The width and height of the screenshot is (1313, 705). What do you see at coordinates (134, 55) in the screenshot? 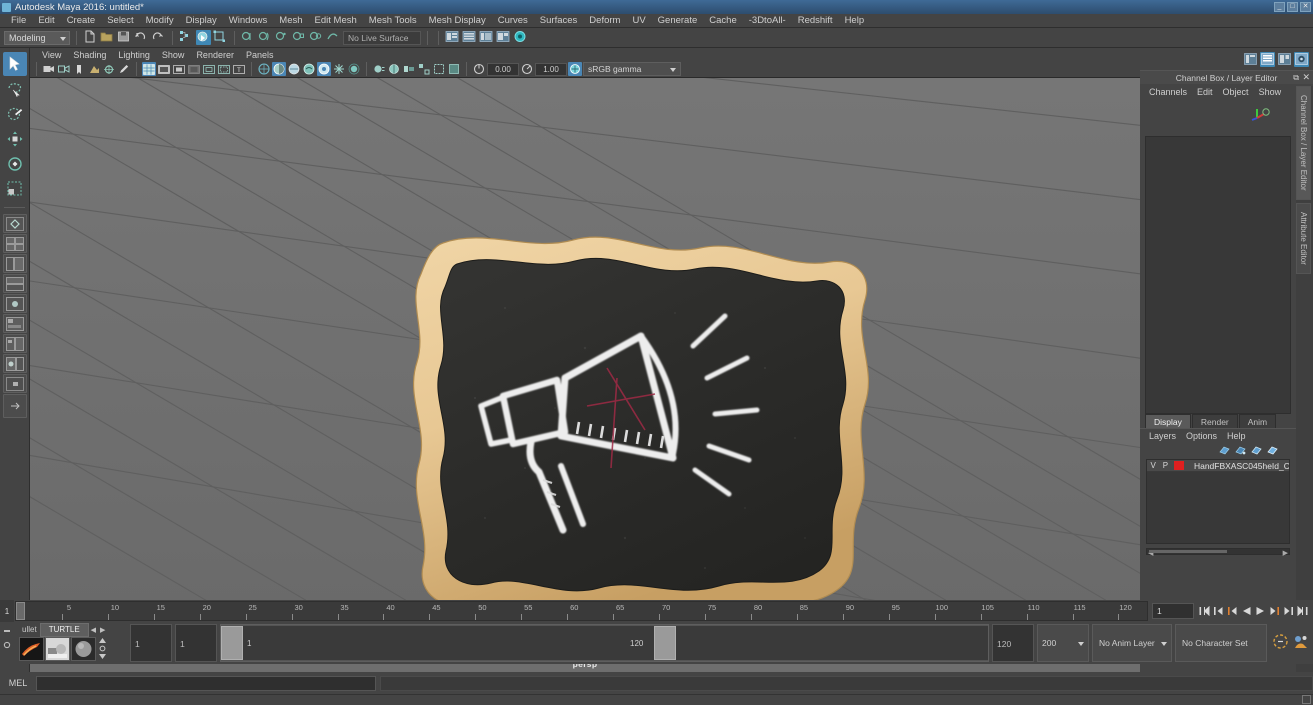
I see `viewport-menu-lighting: Lighting` at bounding box center [134, 55].